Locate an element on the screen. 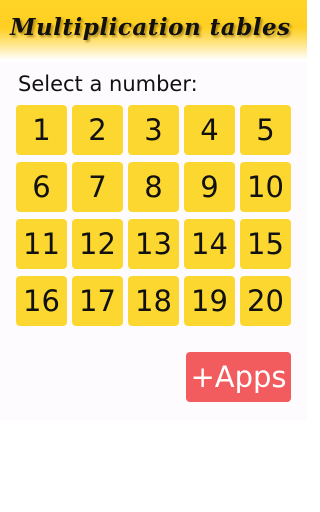 The width and height of the screenshot is (320, 512). number-button-2: 2 is located at coordinates (97, 130).